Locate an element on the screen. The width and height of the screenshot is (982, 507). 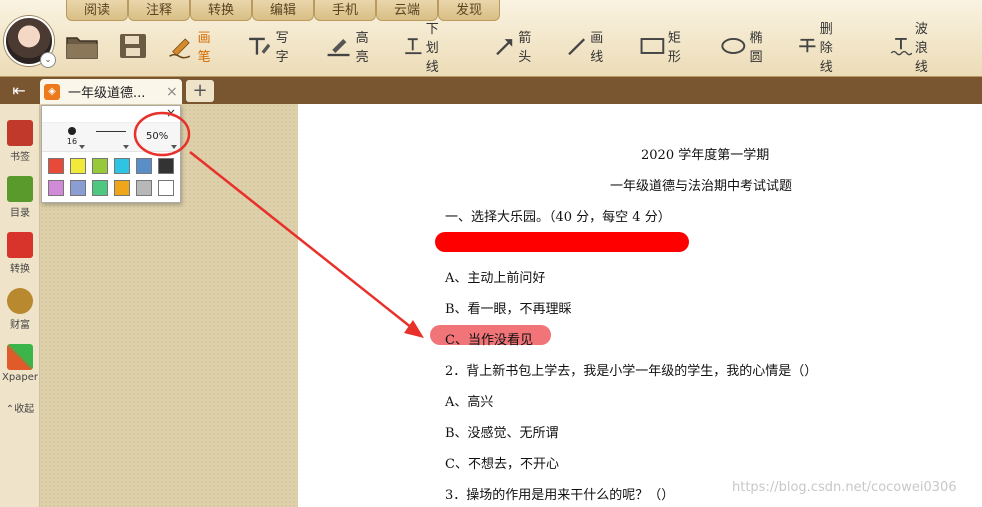
xpaper-icon is located at coordinates (20, 357).